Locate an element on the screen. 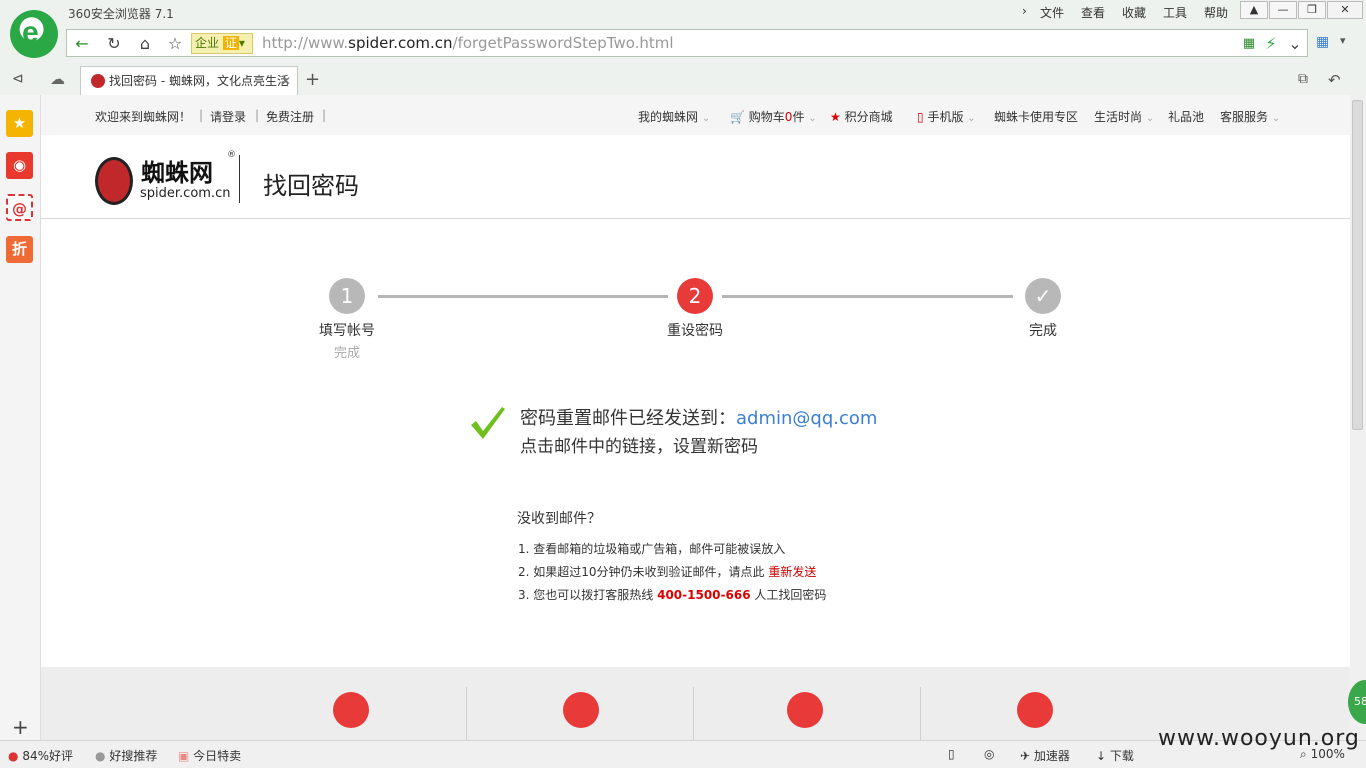 The height and width of the screenshot is (768, 1366). back-icon: ← is located at coordinates (82, 44).